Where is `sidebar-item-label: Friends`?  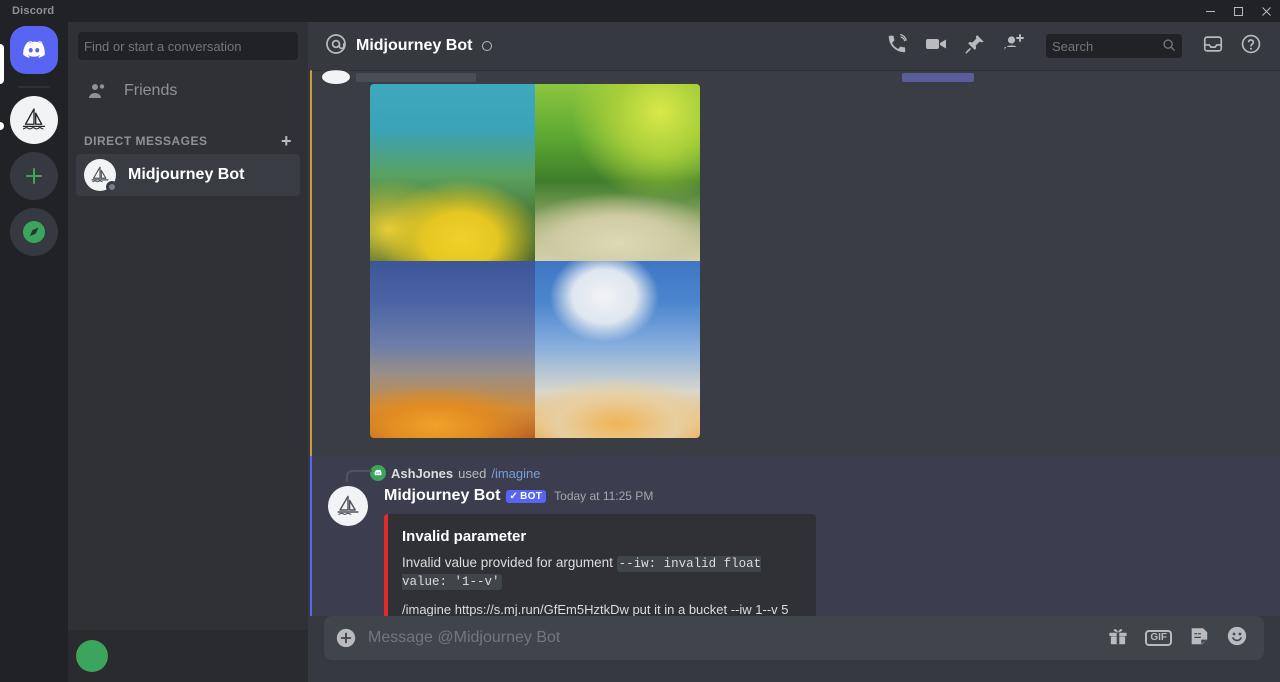
sidebar-item-label: Friends is located at coordinates (151, 90).